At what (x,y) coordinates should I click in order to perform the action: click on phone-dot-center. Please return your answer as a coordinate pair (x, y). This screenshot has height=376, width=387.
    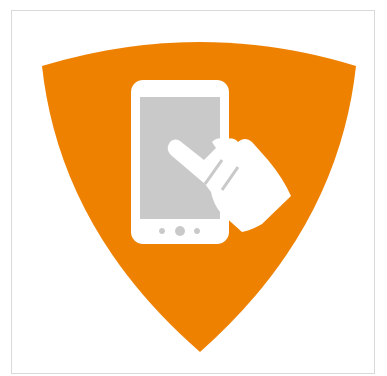
    Looking at the image, I should click on (180, 231).